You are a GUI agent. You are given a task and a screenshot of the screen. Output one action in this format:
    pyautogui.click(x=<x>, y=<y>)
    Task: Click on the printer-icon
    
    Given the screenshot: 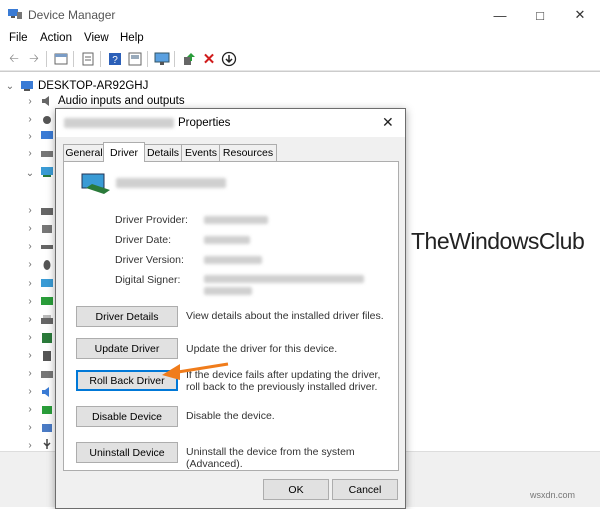 What is the action you would take?
    pyautogui.click(x=47, y=319)
    